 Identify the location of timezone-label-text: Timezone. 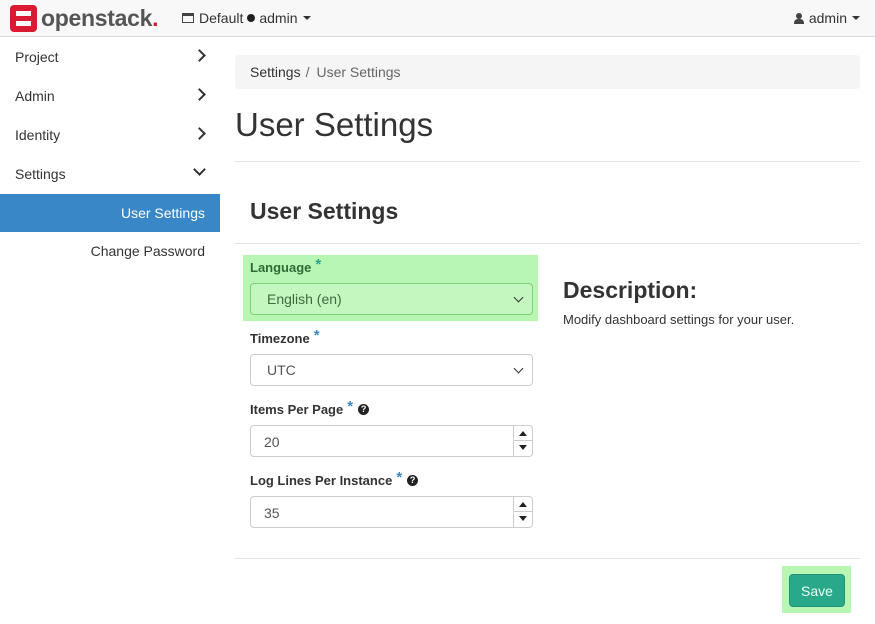
(280, 338).